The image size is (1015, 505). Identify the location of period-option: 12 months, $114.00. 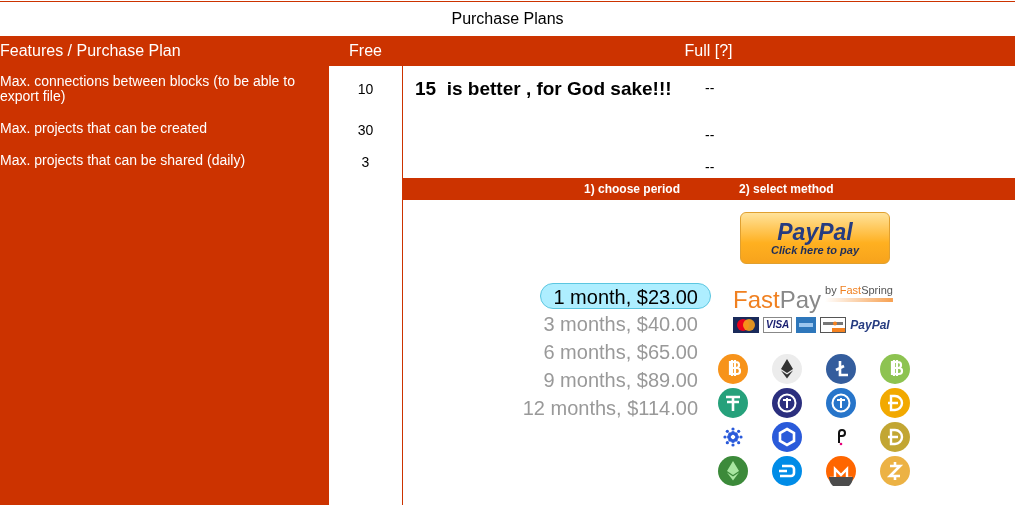
(610, 407).